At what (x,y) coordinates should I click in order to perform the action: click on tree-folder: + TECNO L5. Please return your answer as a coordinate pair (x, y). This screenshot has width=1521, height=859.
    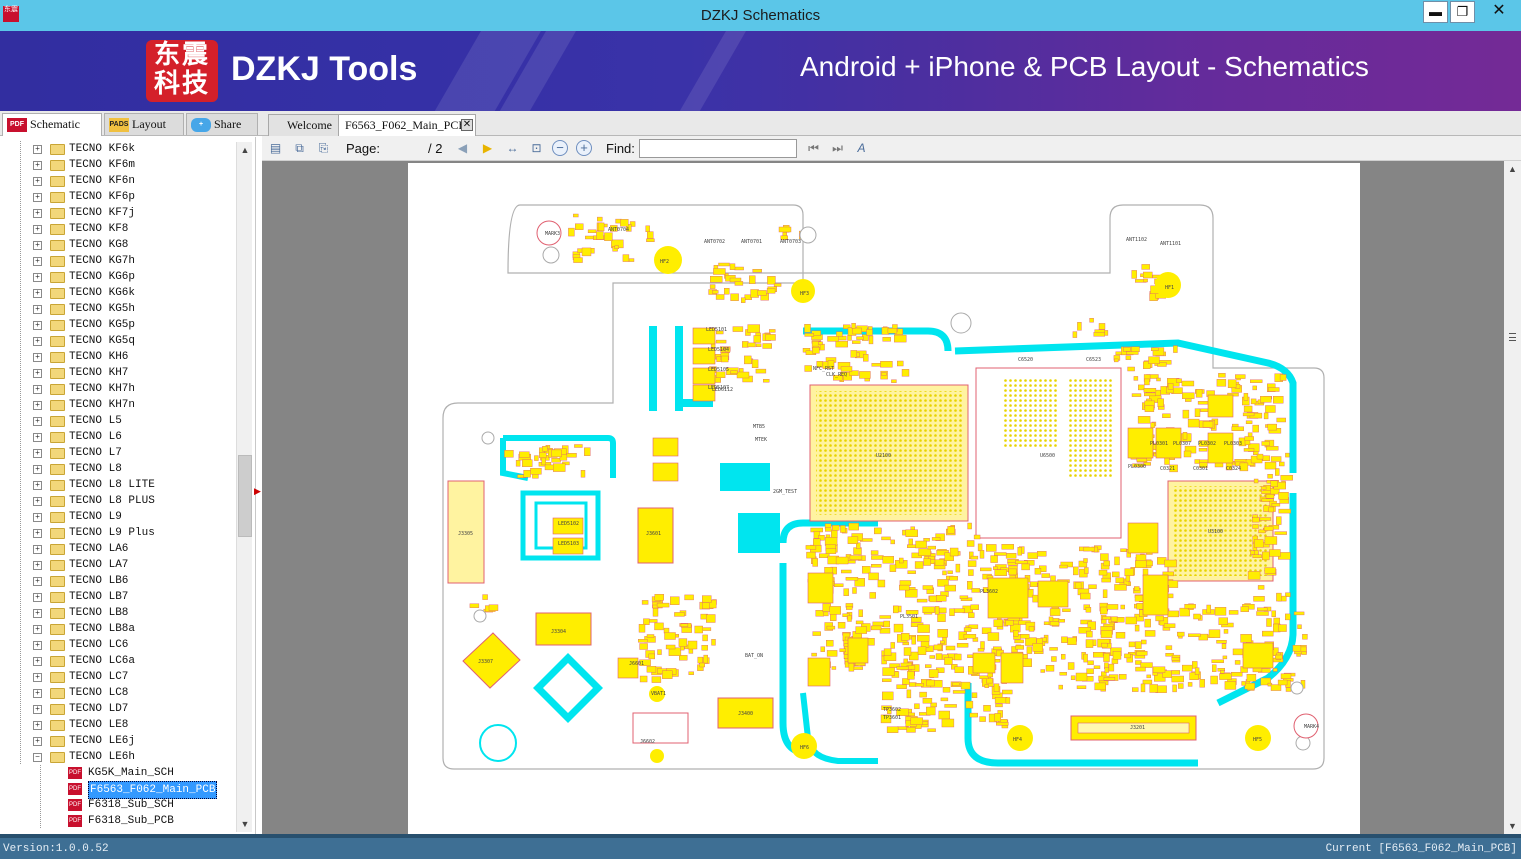
    Looking at the image, I should click on (117, 421).